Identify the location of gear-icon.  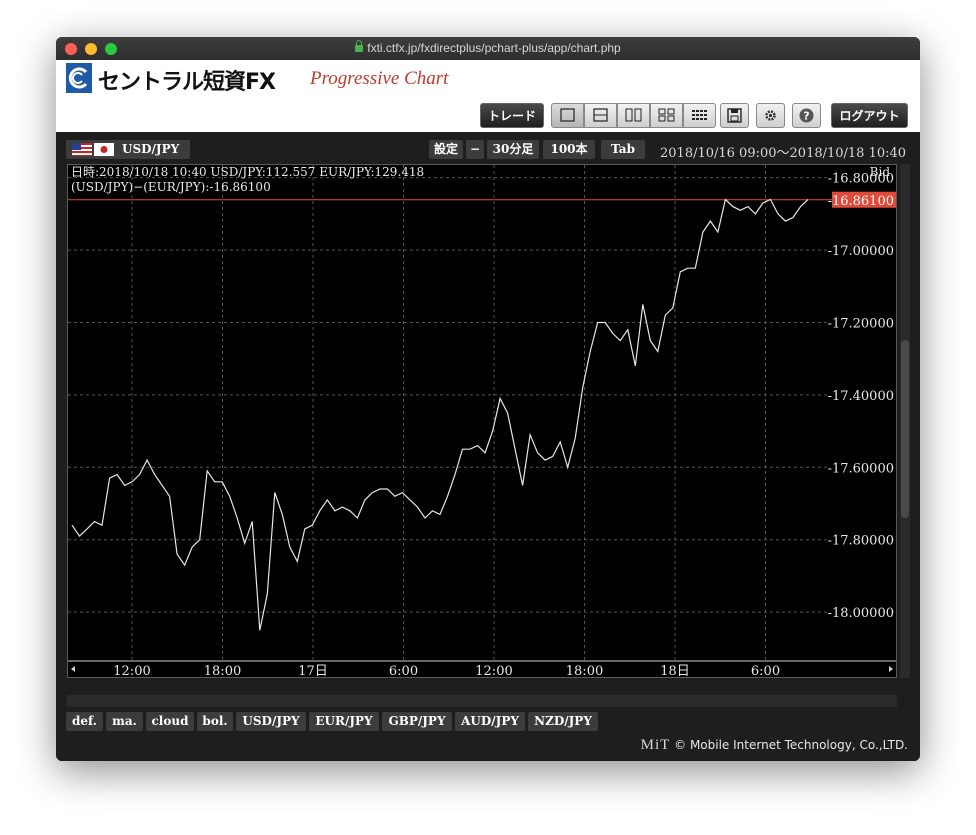
(770, 115).